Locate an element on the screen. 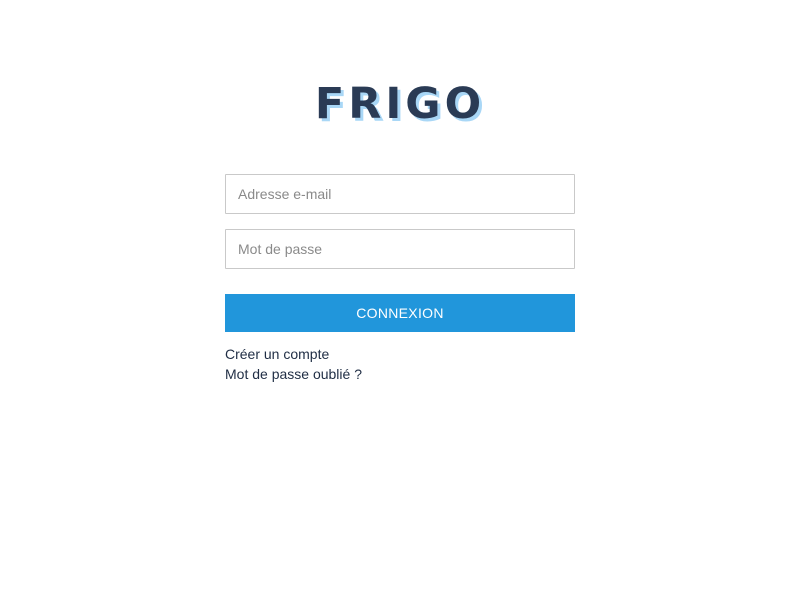 This screenshot has width=800, height=600. app-logo: FRIGO is located at coordinates (400, 104).